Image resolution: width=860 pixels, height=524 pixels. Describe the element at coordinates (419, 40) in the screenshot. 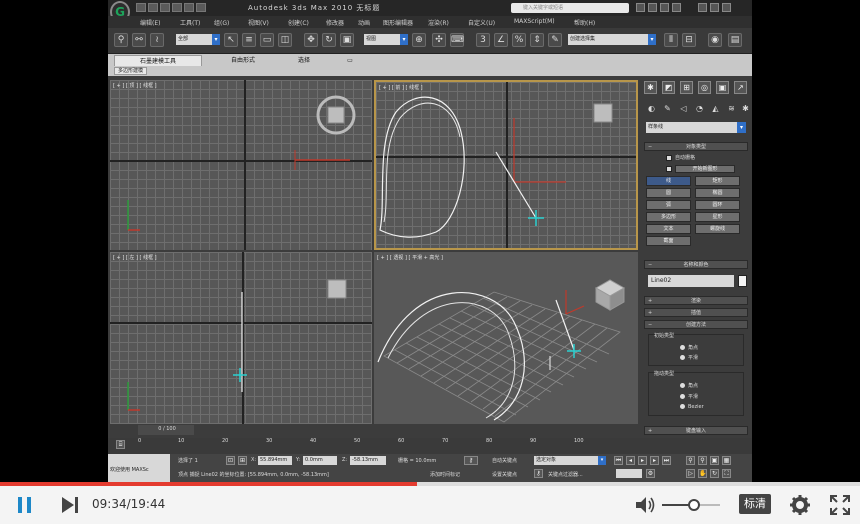

I see `pivot-center-icon: ⊕` at that location.